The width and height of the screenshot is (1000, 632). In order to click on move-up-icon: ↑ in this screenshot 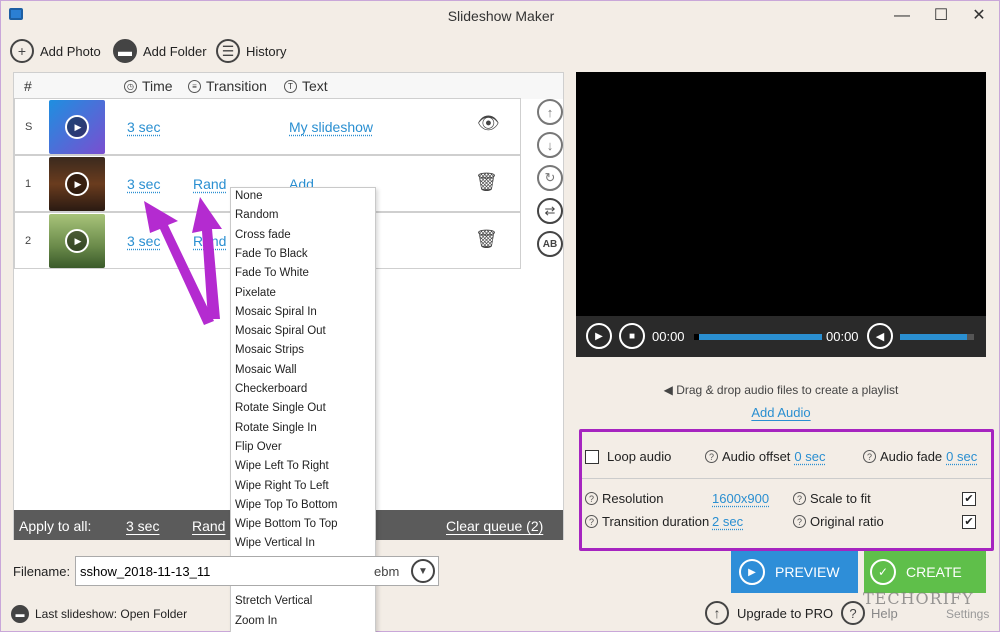, I will do `click(550, 112)`.